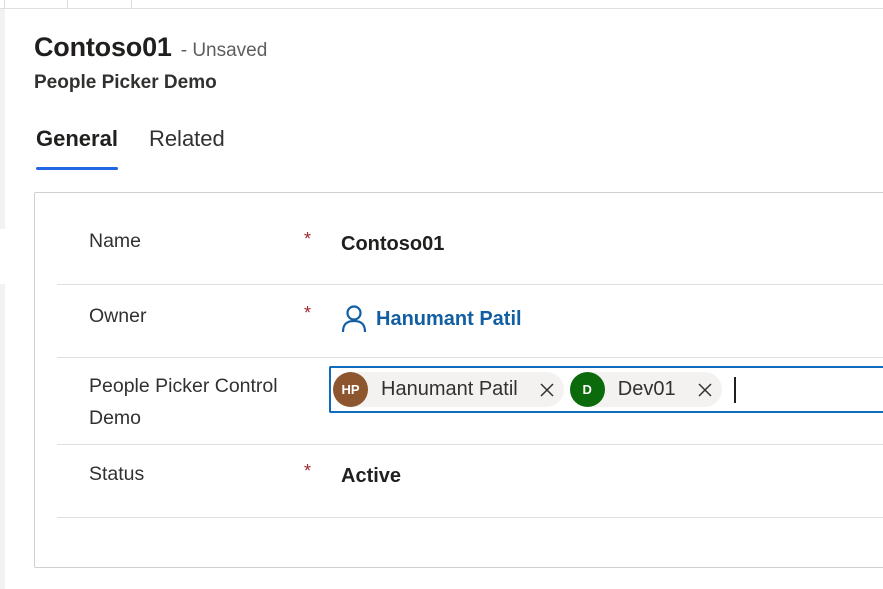 The height and width of the screenshot is (589, 883). Describe the element at coordinates (194, 402) in the screenshot. I see `field-label: People Picker Control Demo` at that location.